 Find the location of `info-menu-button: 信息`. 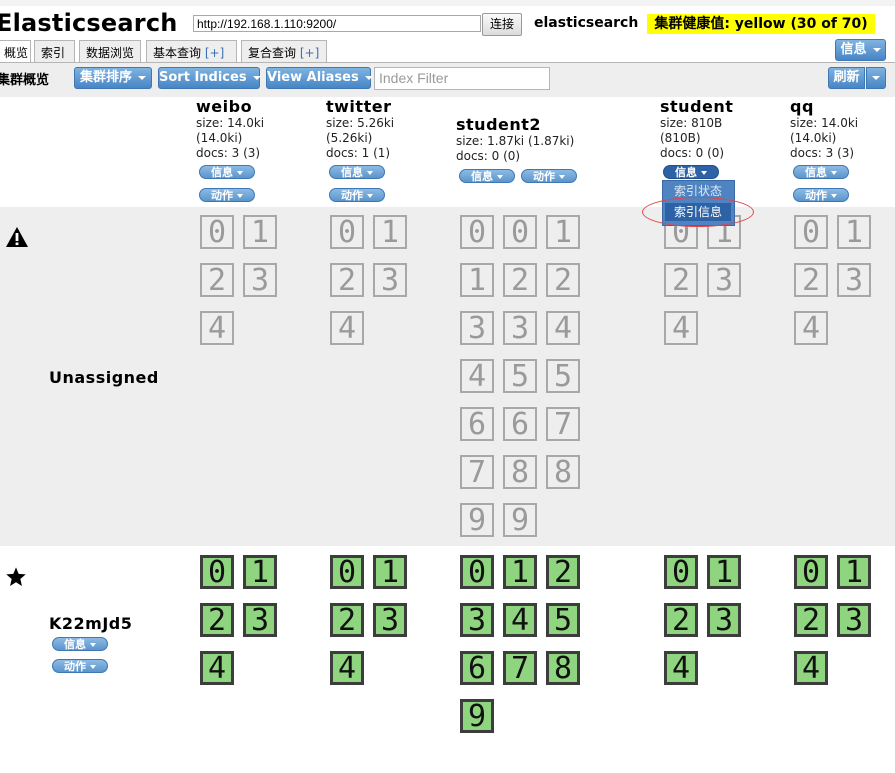

info-menu-button: 信息 is located at coordinates (860, 50).